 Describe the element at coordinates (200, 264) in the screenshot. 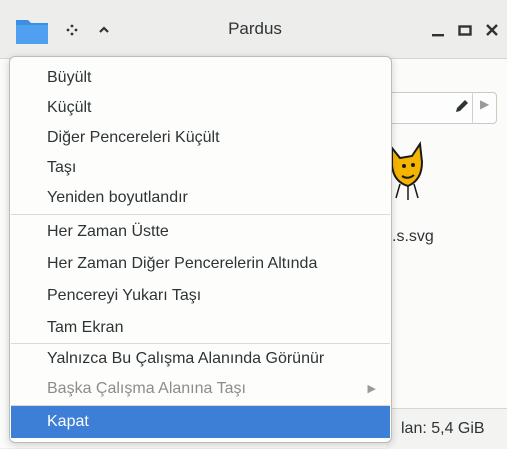

I see `menu-item-always-below: Her Zaman Diğer Pencerelerin Altında` at that location.